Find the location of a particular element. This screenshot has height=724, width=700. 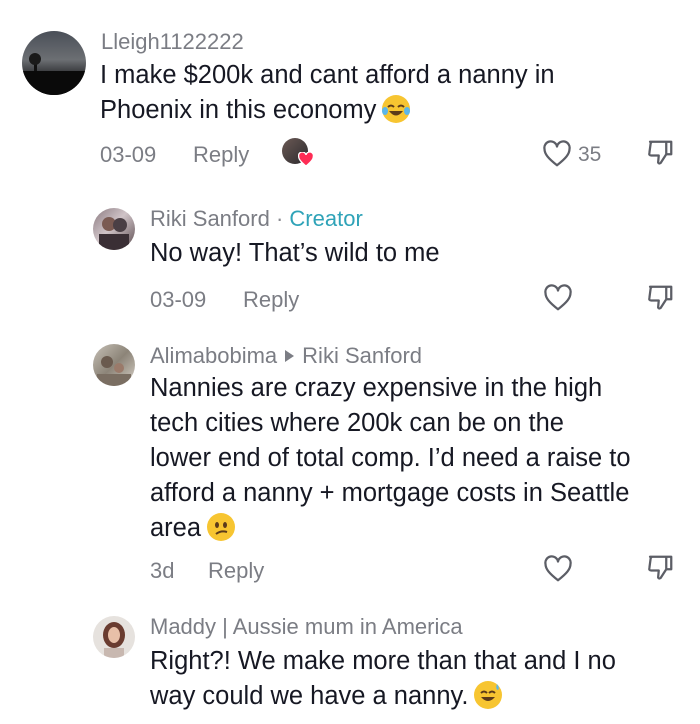

username: Maddy | Aussie mum in America is located at coordinates (306, 627).